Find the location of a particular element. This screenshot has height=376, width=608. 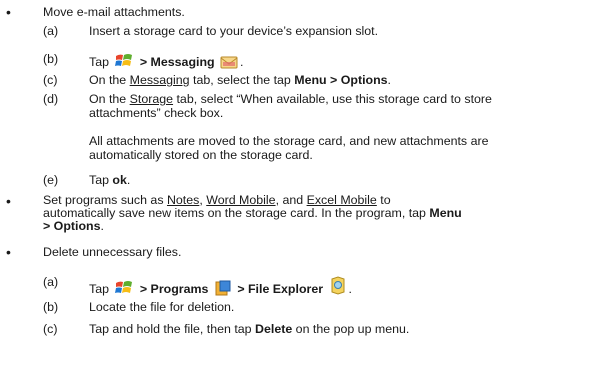

file-explorer-icon is located at coordinates (338, 287).